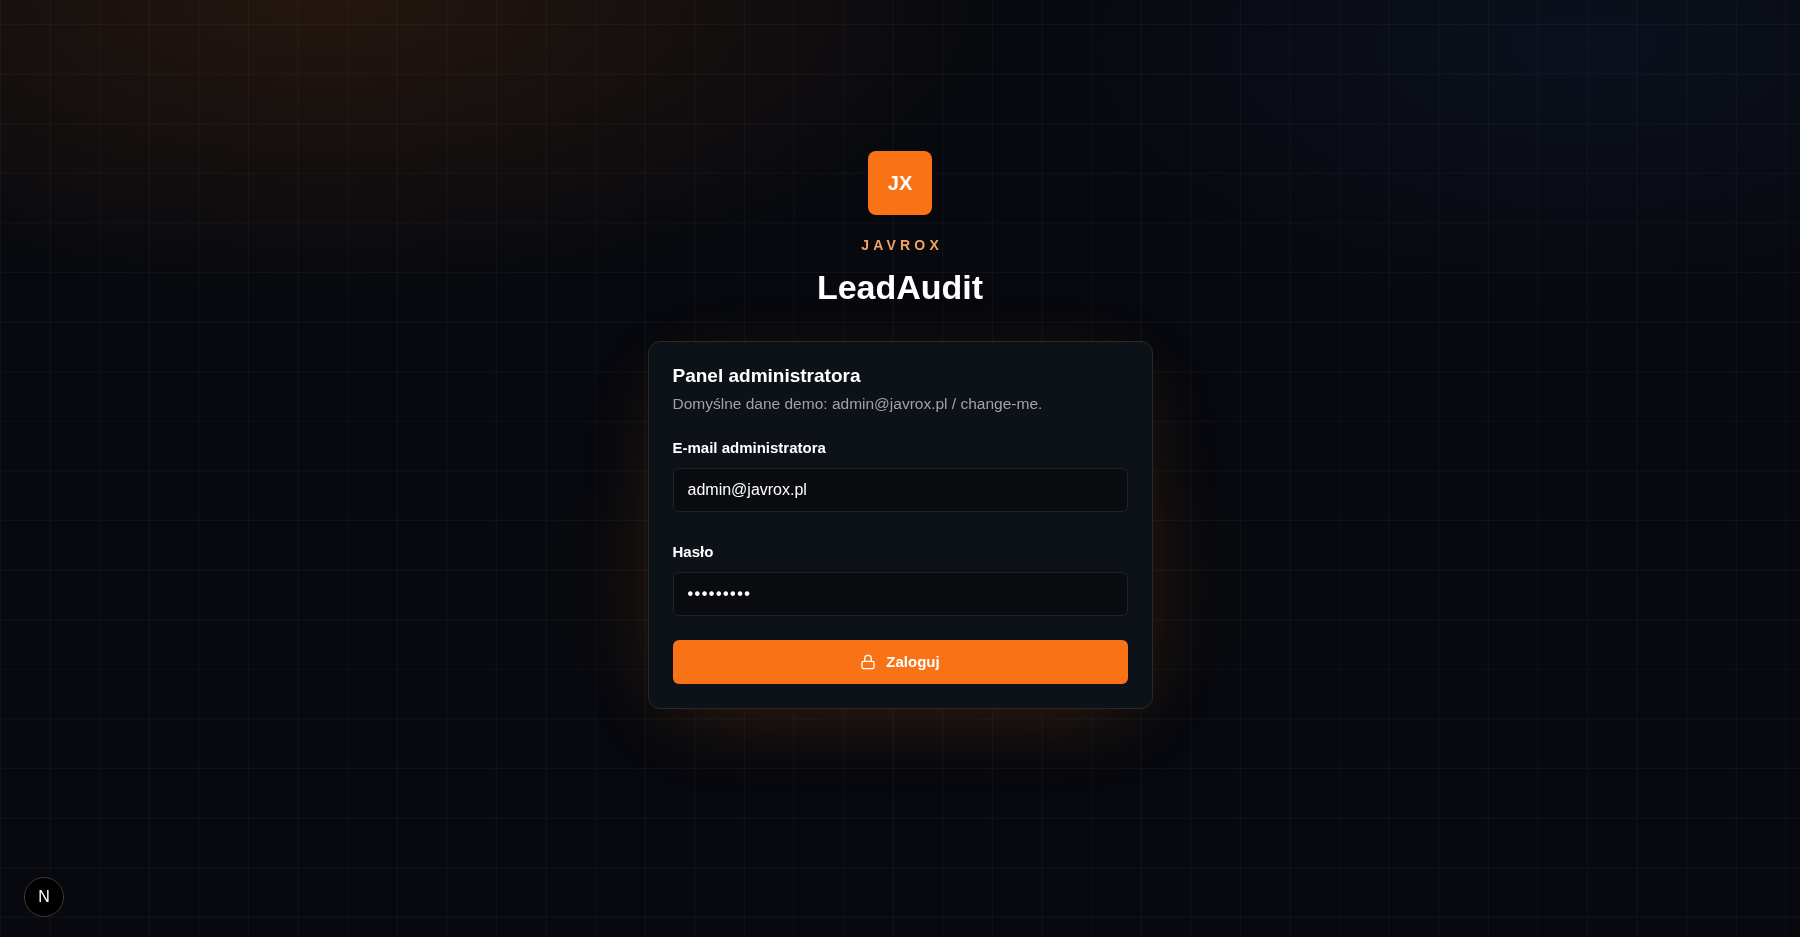 The image size is (1800, 937). What do you see at coordinates (900, 287) in the screenshot?
I see `app-title: LeadAudit` at bounding box center [900, 287].